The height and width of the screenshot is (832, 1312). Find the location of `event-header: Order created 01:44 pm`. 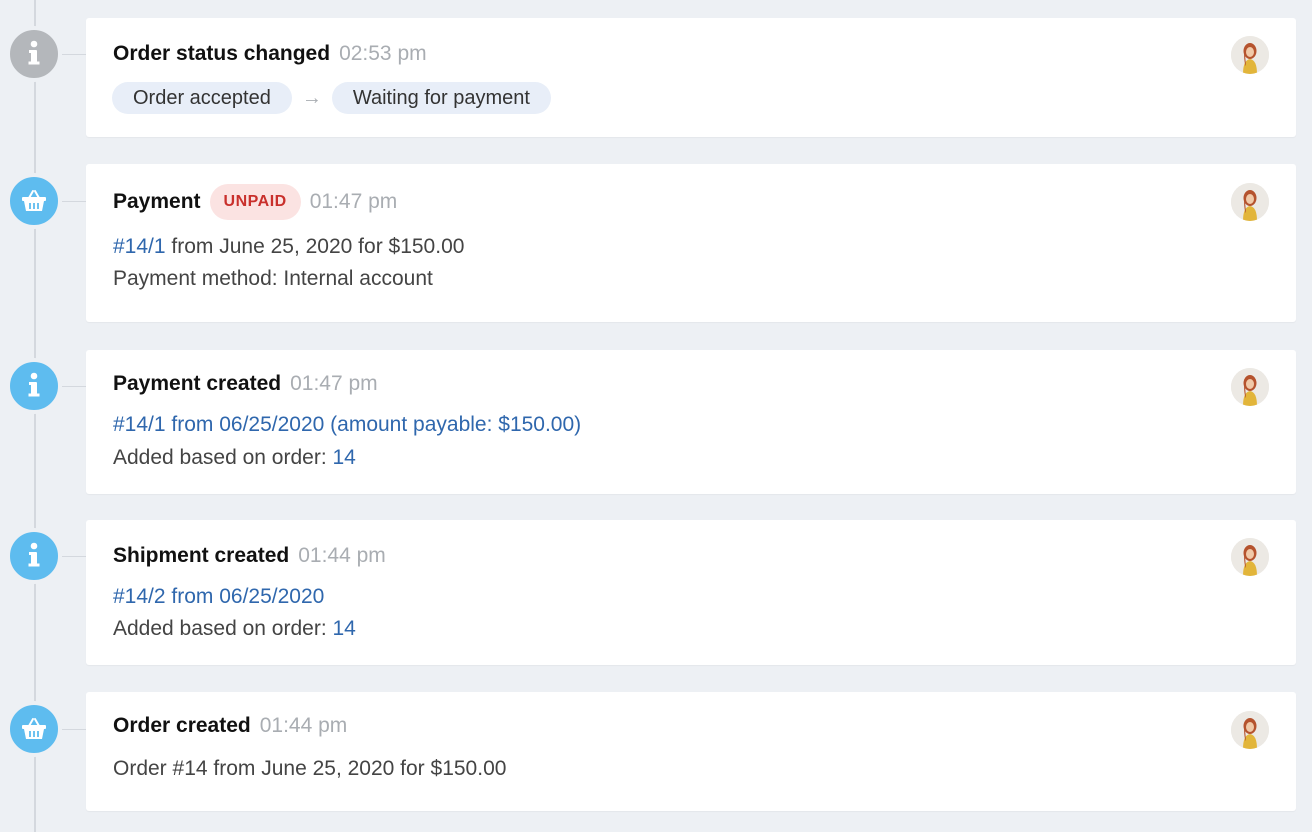

event-header: Order created 01:44 pm is located at coordinates (230, 726).